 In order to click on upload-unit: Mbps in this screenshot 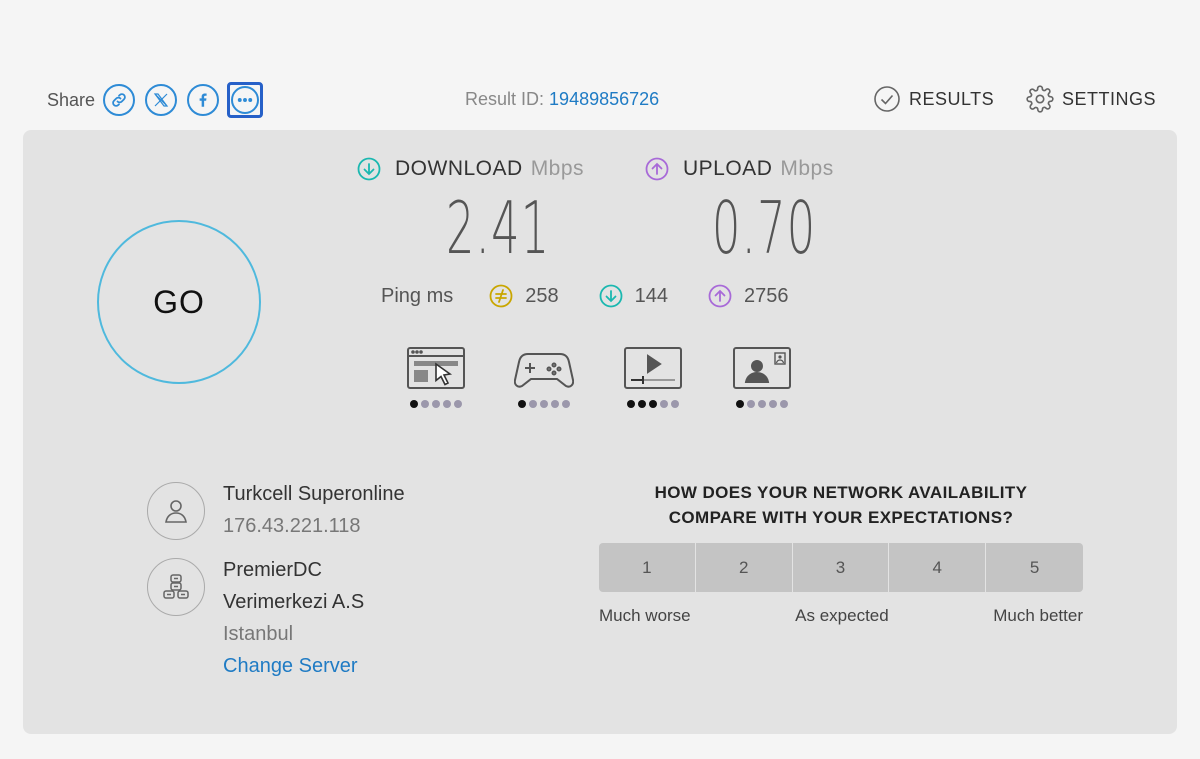, I will do `click(807, 168)`.